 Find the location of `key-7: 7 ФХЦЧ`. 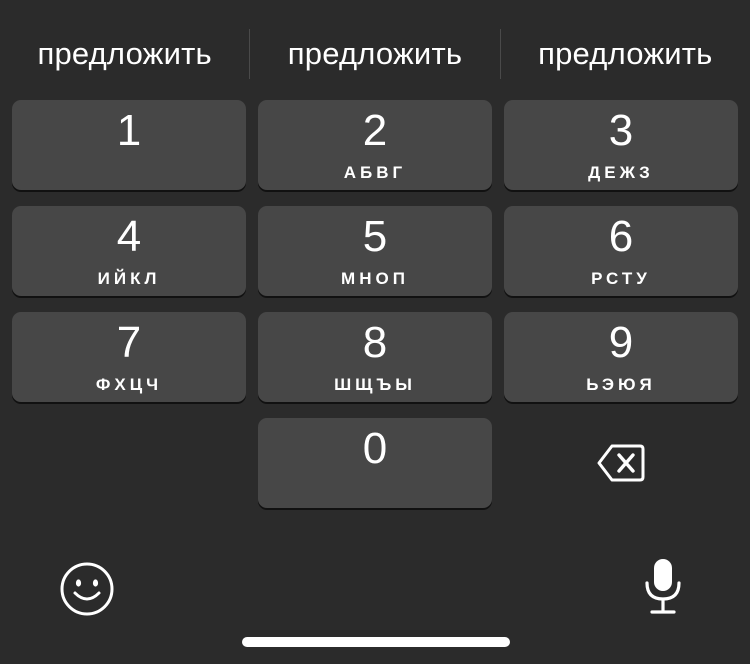

key-7: 7 ФХЦЧ is located at coordinates (129, 357).